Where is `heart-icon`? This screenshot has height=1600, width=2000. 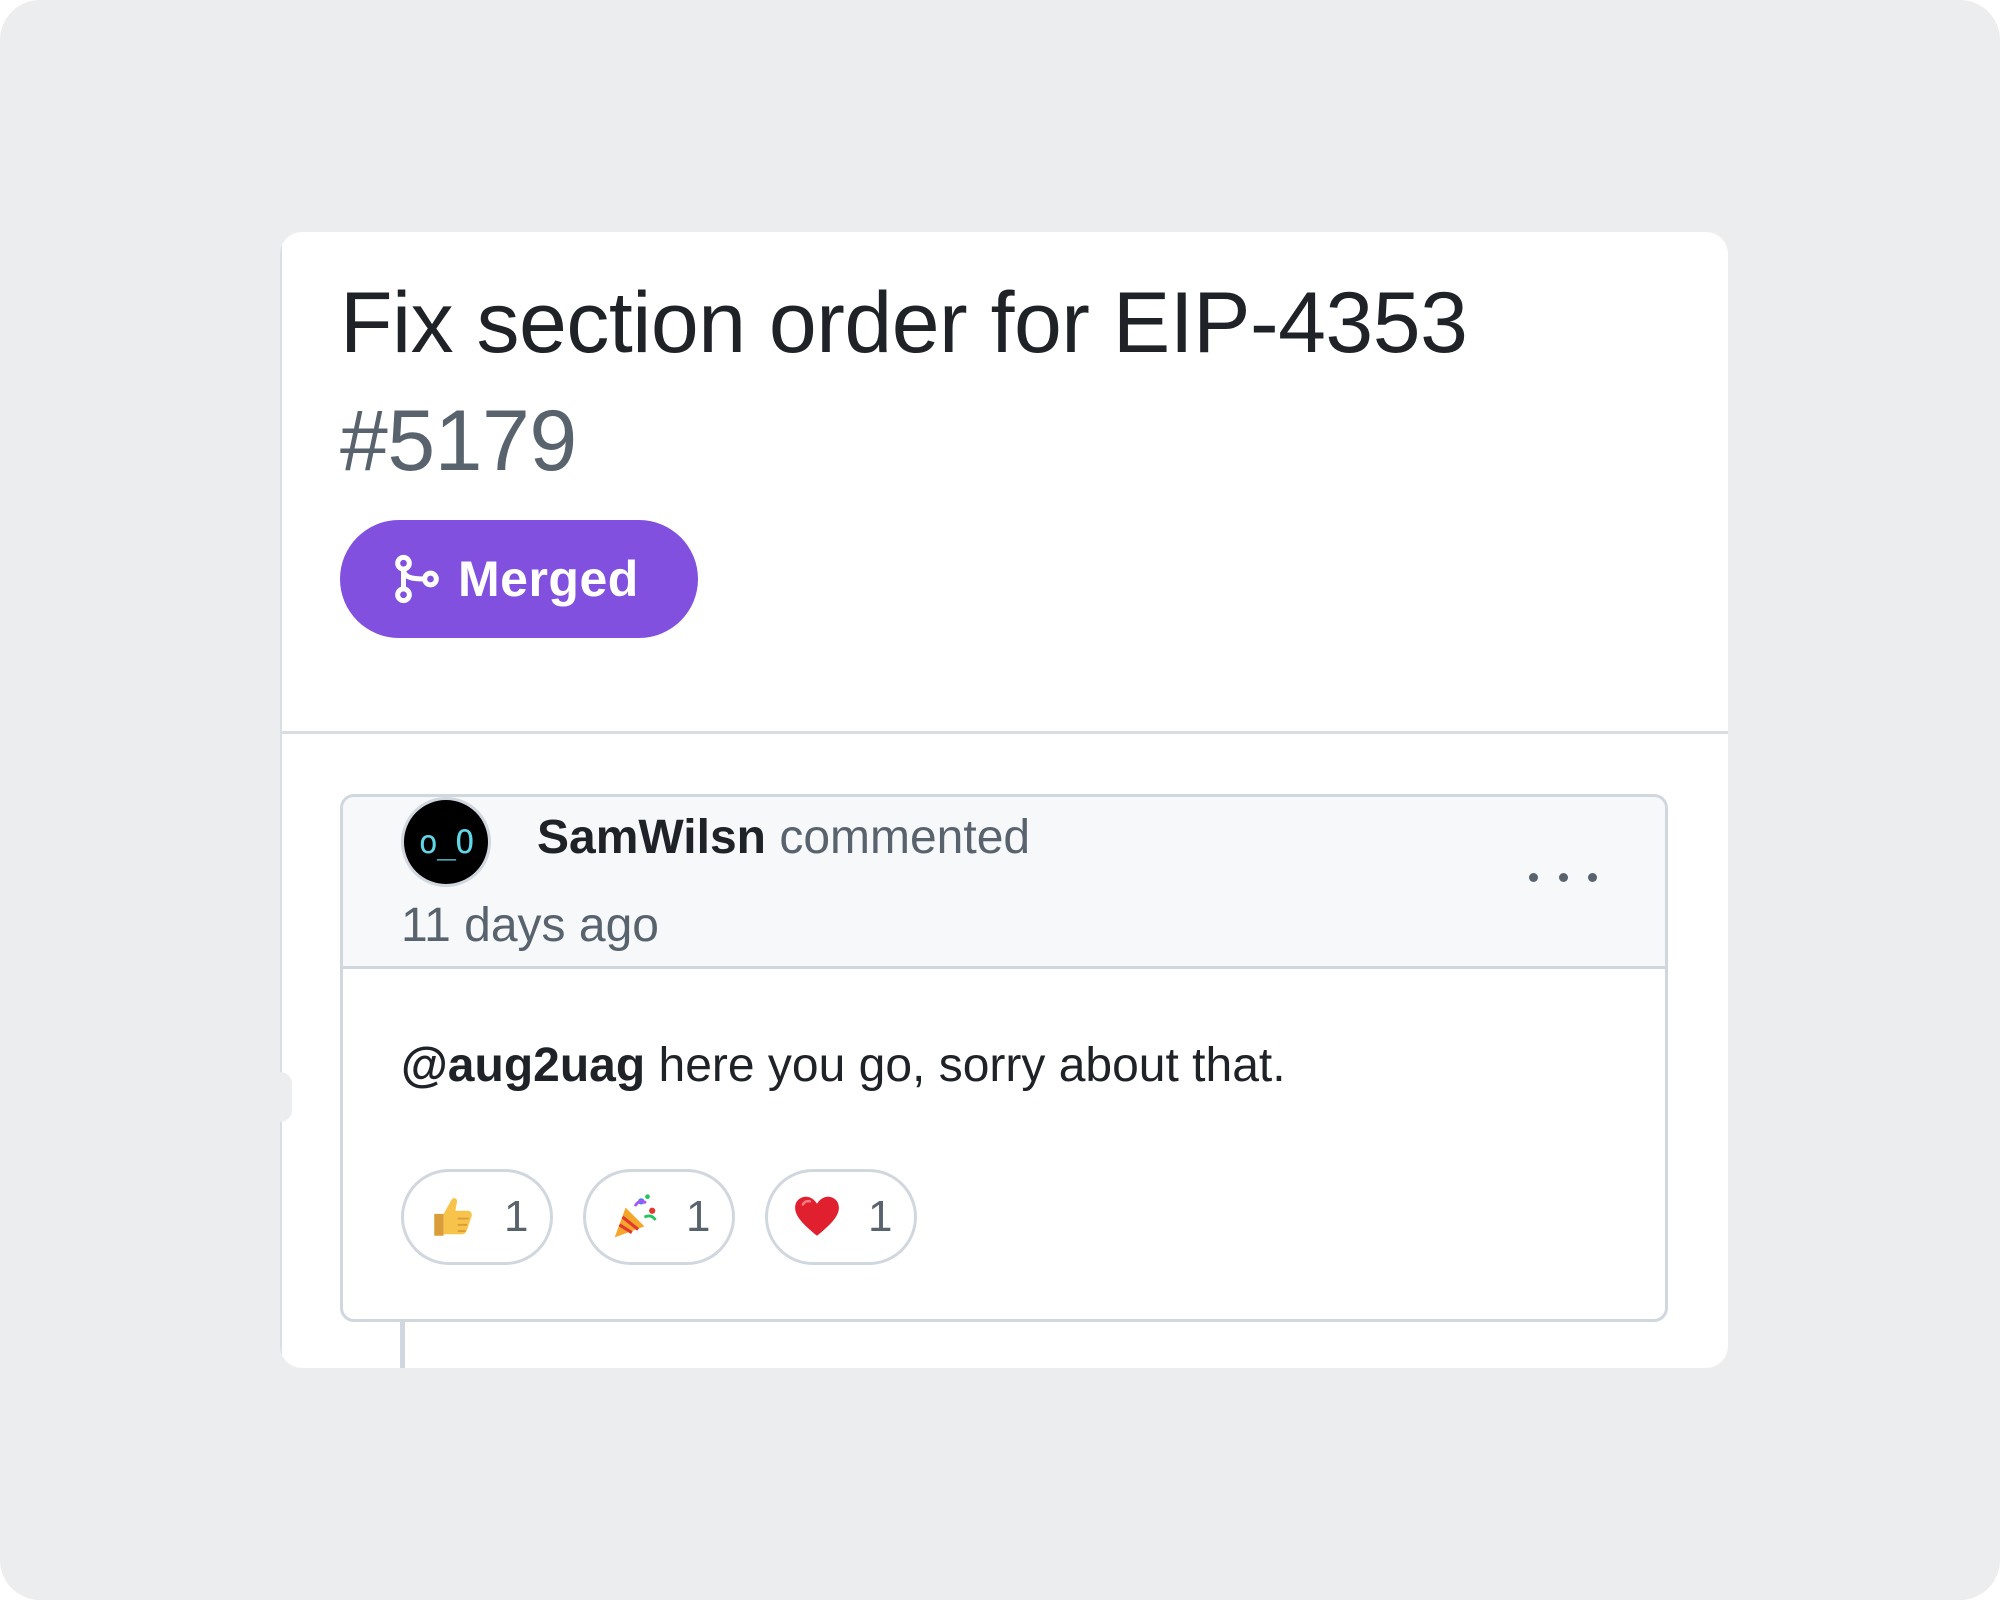 heart-icon is located at coordinates (817, 1216).